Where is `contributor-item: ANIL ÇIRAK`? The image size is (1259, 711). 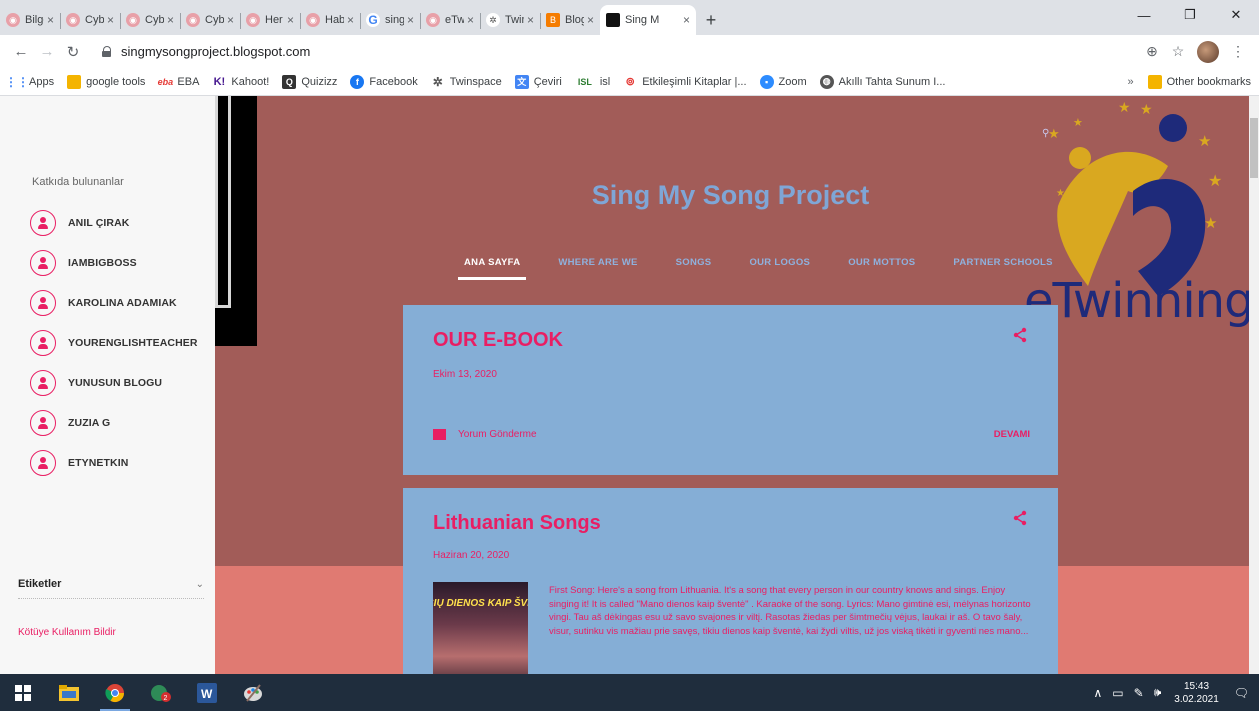 contributor-item: ANIL ÇIRAK is located at coordinates (114, 223).